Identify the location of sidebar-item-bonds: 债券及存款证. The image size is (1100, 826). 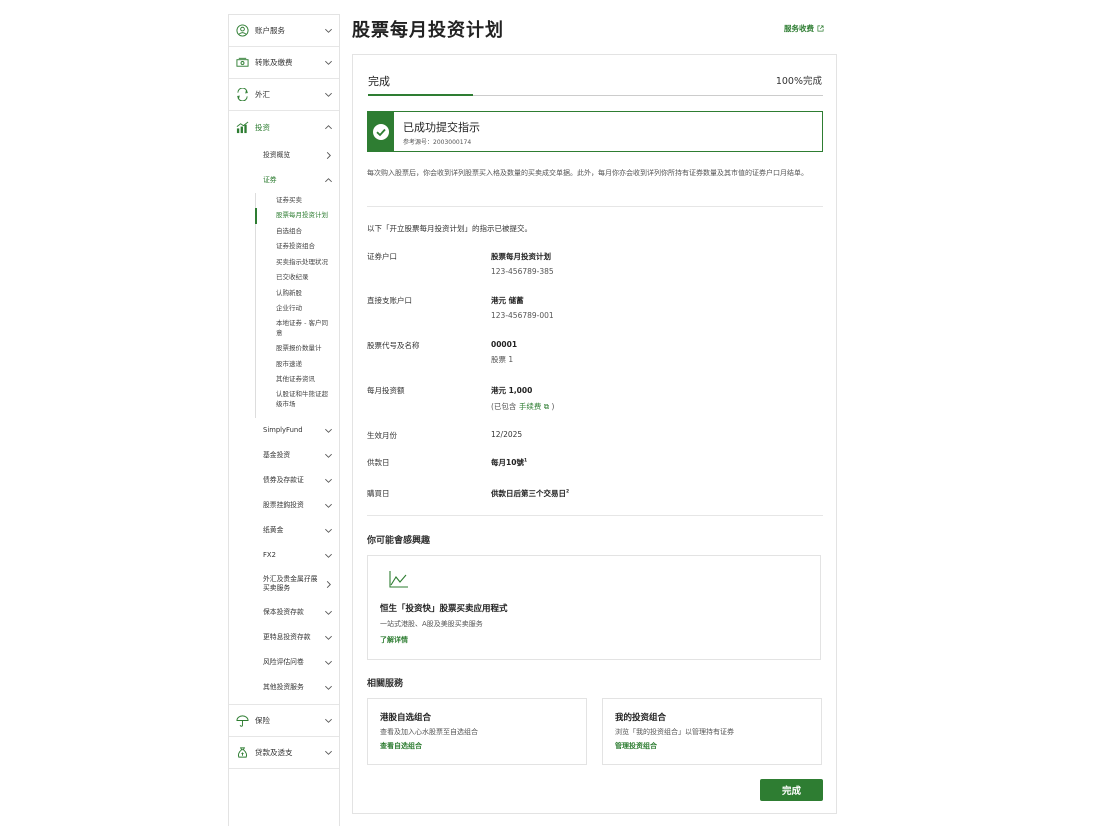
(284, 480).